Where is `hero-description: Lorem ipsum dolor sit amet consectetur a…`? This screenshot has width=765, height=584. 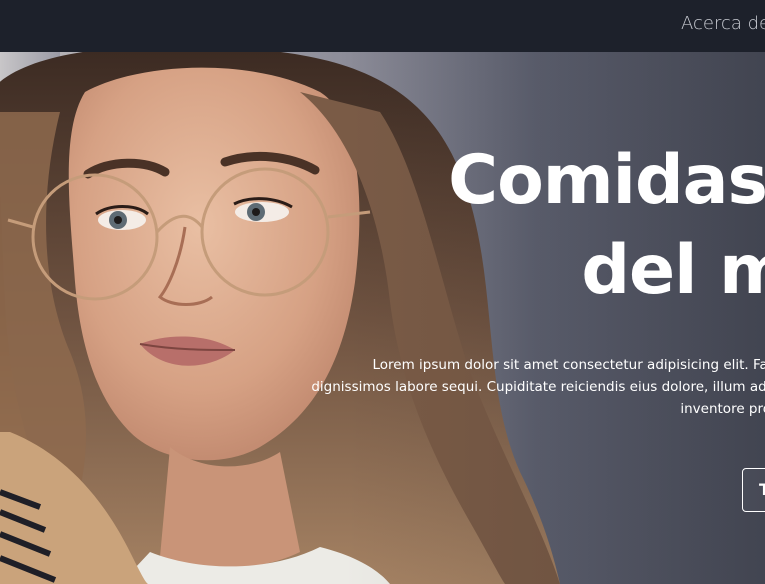 hero-description: Lorem ipsum dolor sit amet consectetur a… is located at coordinates (512, 387).